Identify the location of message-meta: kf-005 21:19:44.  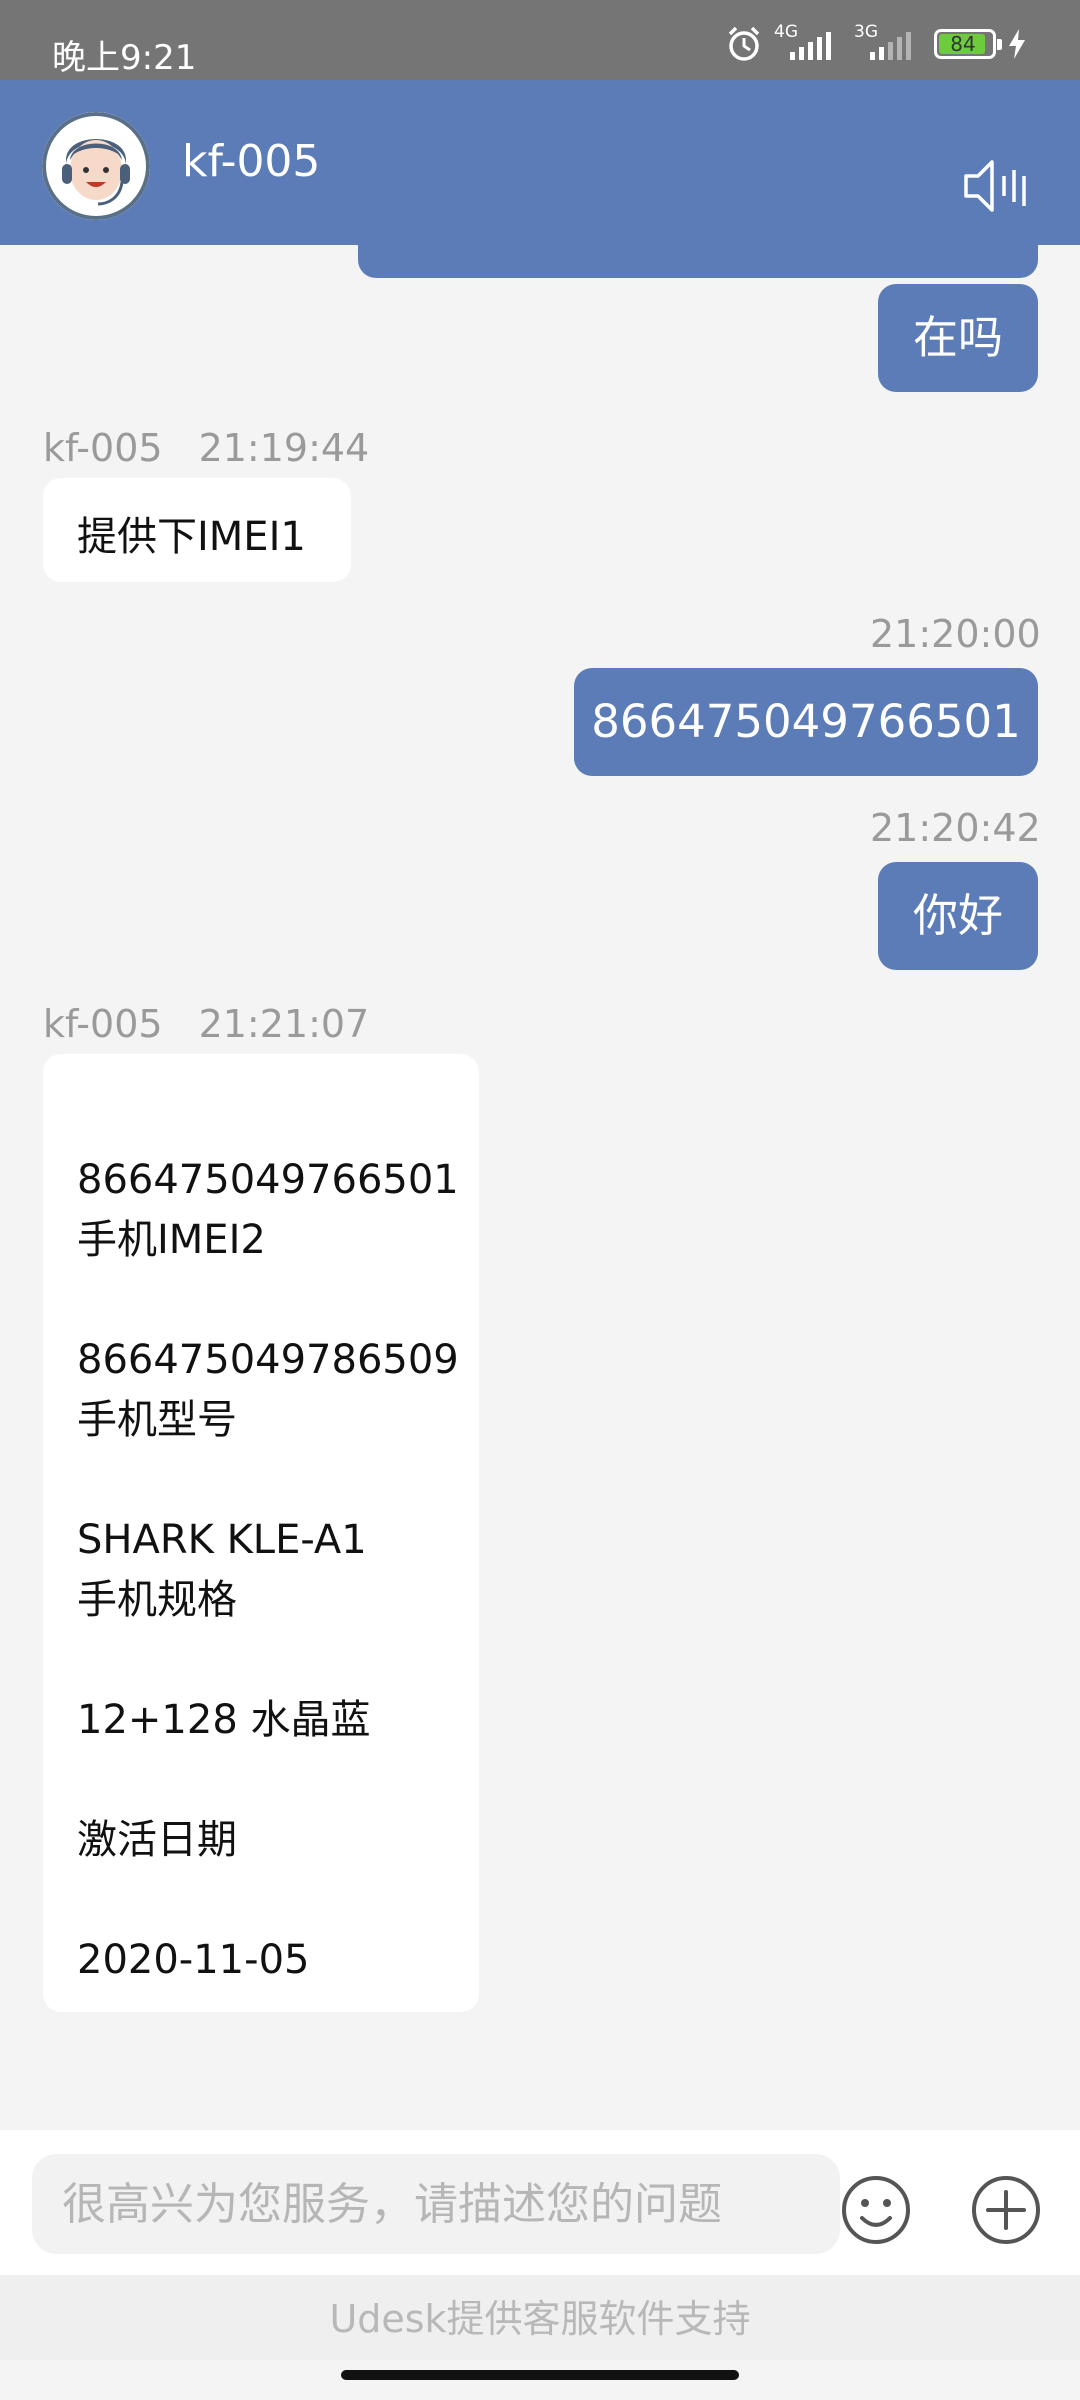
(206, 448).